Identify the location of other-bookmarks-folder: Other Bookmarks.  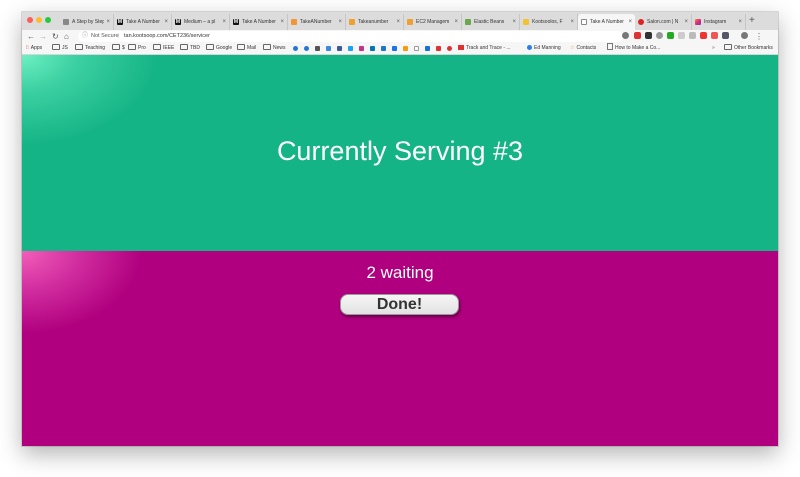
(748, 48).